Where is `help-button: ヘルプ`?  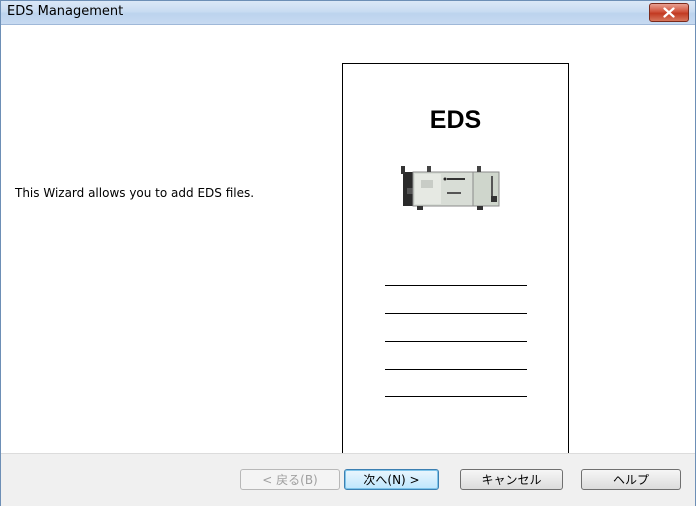 help-button: ヘルプ is located at coordinates (631, 479).